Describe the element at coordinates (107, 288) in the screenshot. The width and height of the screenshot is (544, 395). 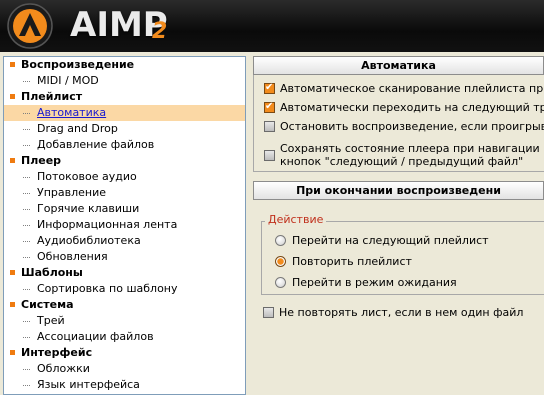
I see `tree-item-label: Сортировка по шаблону` at that location.